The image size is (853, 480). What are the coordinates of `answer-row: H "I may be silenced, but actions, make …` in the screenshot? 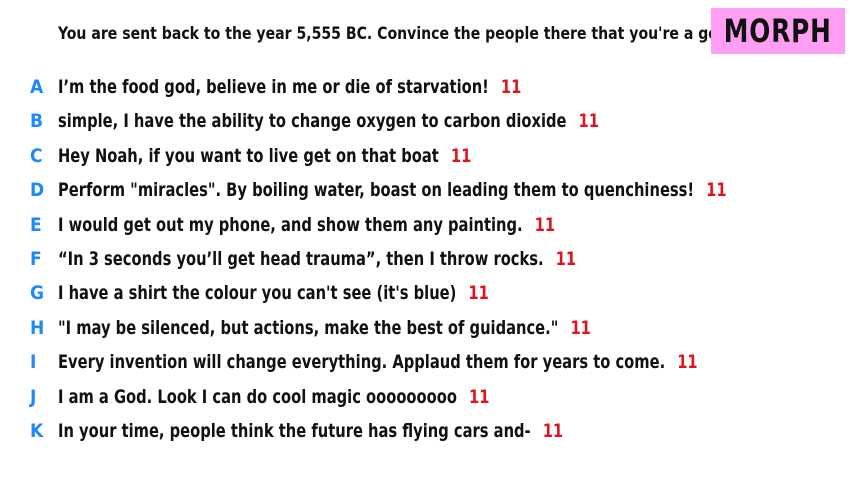 It's located at (426, 328).